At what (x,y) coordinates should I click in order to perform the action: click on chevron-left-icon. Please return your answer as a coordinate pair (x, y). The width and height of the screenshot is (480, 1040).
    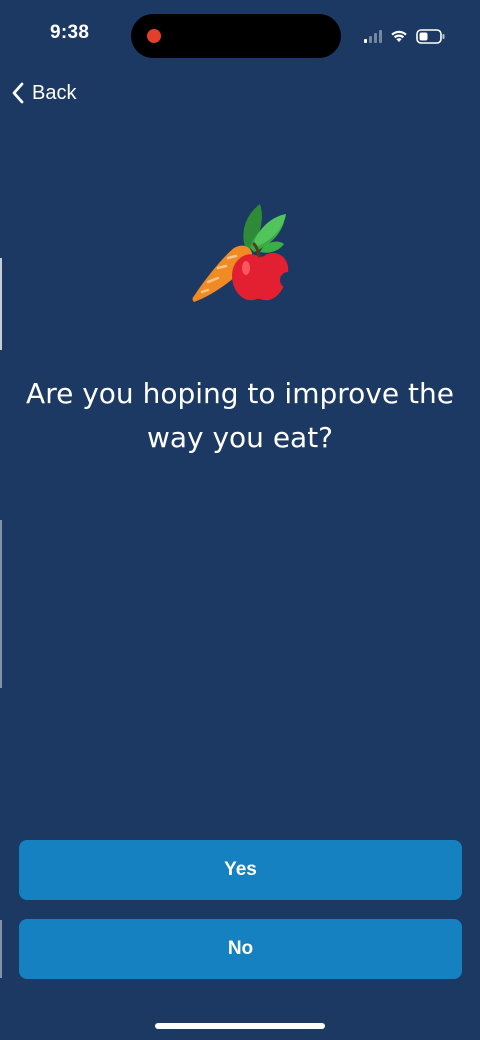
    Looking at the image, I should click on (18, 93).